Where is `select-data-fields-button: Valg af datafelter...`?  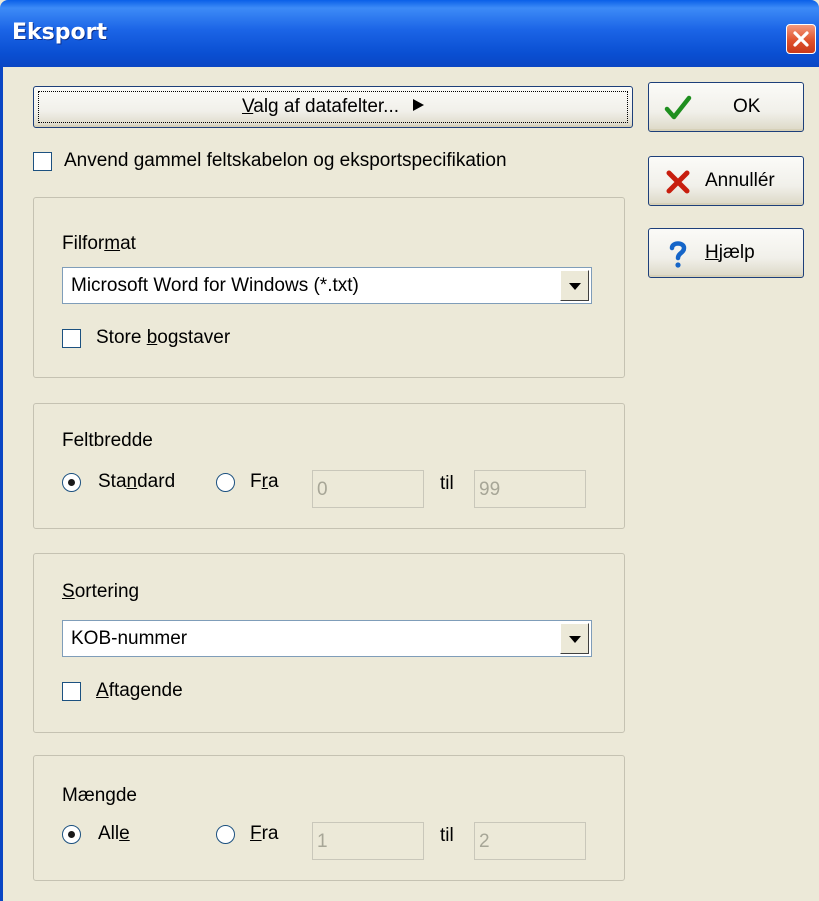 select-data-fields-button: Valg af datafelter... is located at coordinates (333, 107).